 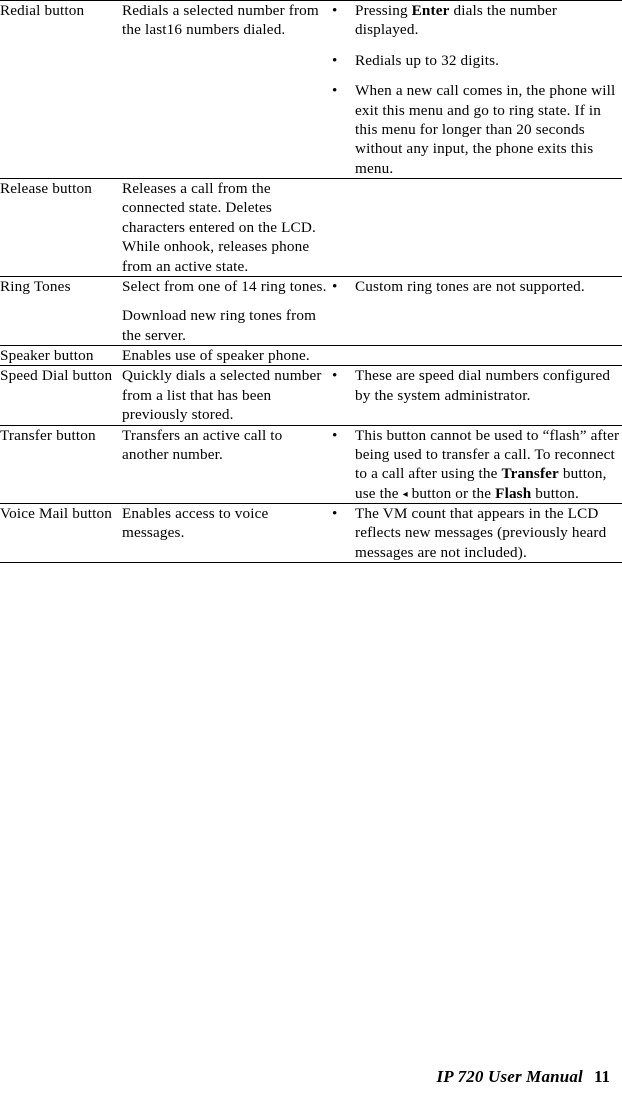 I want to click on feature-description: Enables access to voice messages., so click(x=226, y=523).